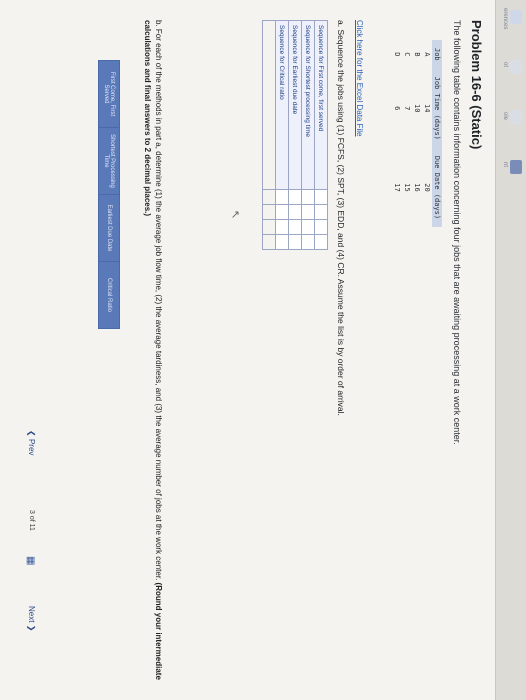  Describe the element at coordinates (407, 187) in the screenshot. I see `cell-due: 15` at that location.